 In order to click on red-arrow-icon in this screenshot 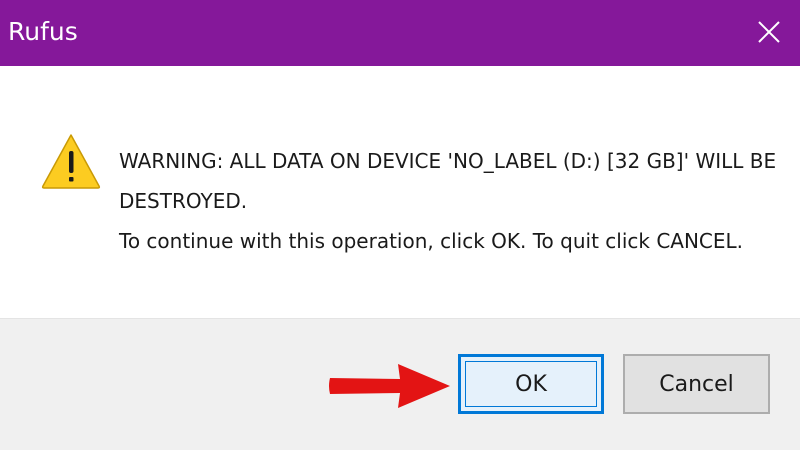, I will do `click(389, 386)`.